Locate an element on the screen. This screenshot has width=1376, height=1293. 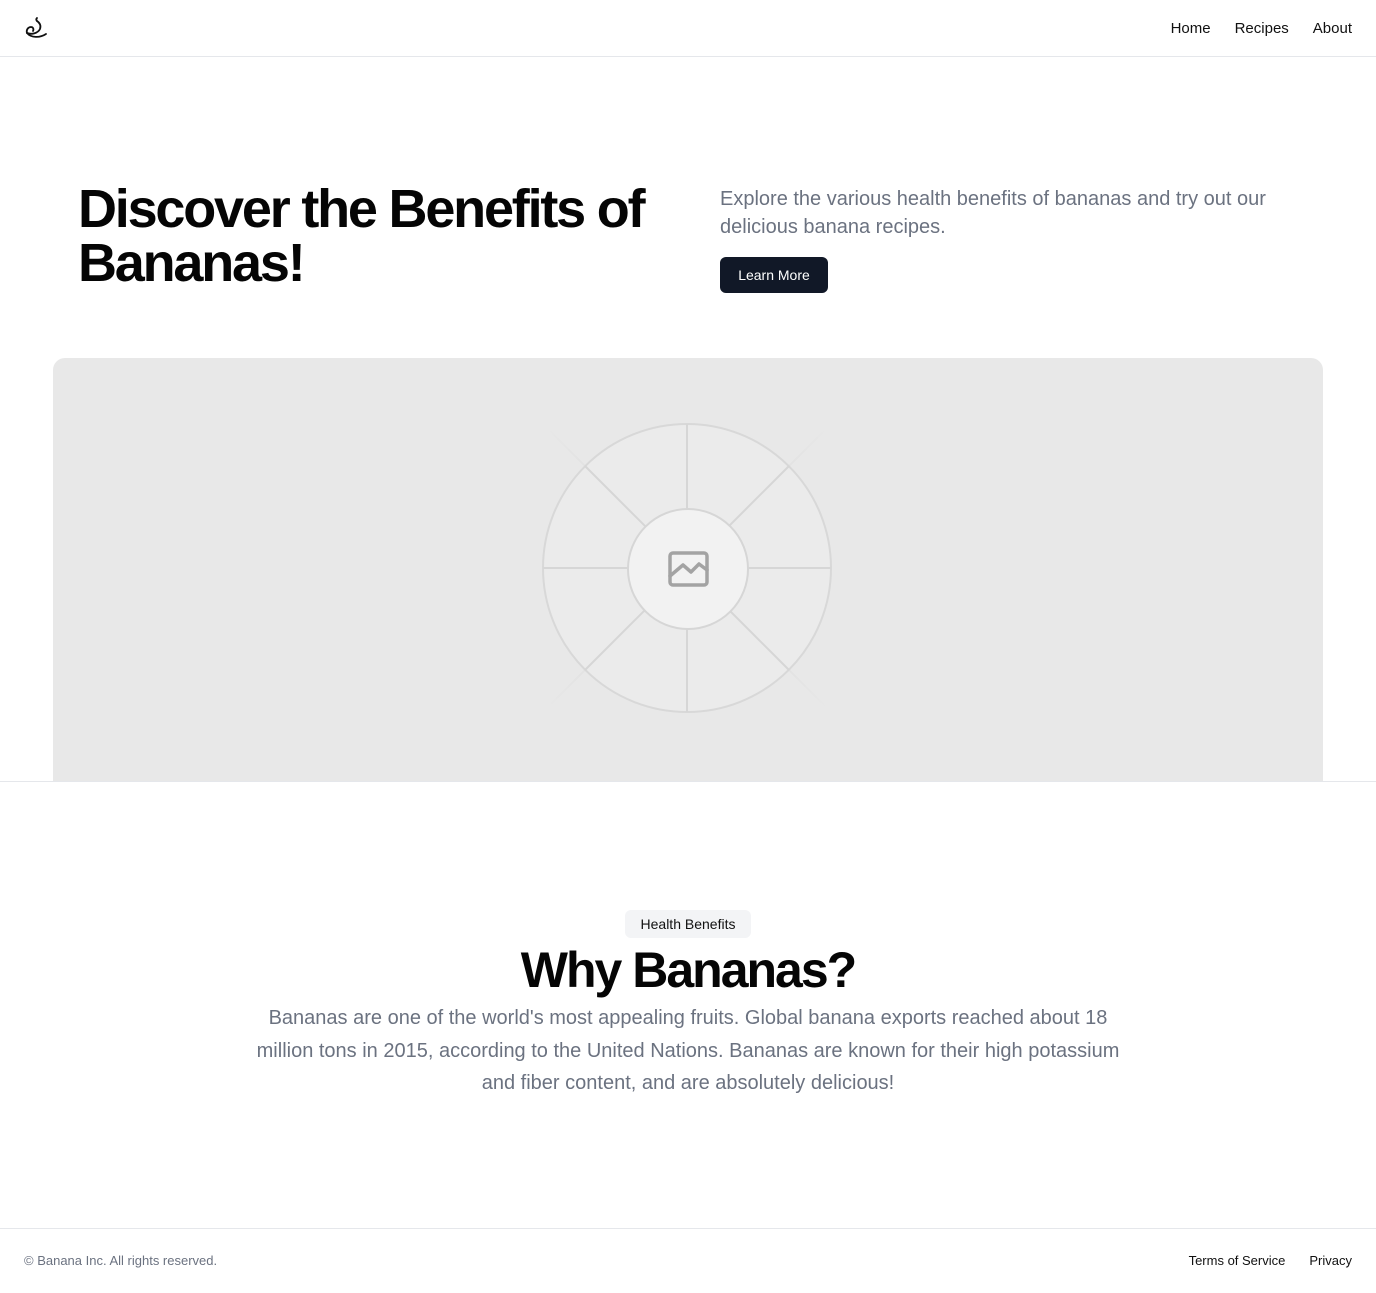
banana-logo-icon is located at coordinates (36, 28).